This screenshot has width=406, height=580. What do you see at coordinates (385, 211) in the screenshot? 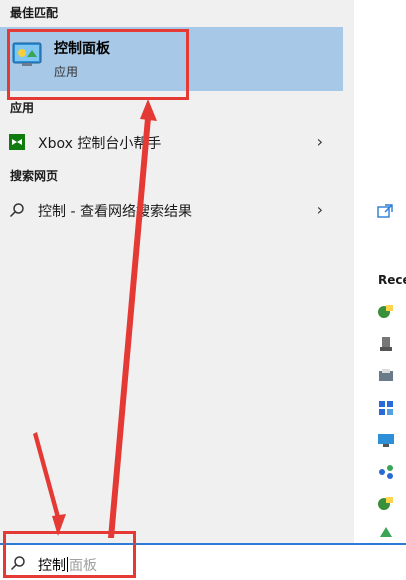
I see `open-window-icon` at bounding box center [385, 211].